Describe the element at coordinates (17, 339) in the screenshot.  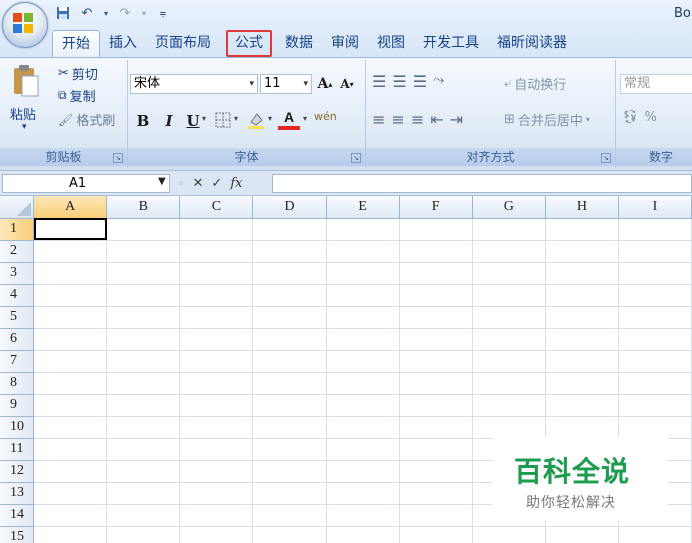
I see `row-header: 6` at that location.